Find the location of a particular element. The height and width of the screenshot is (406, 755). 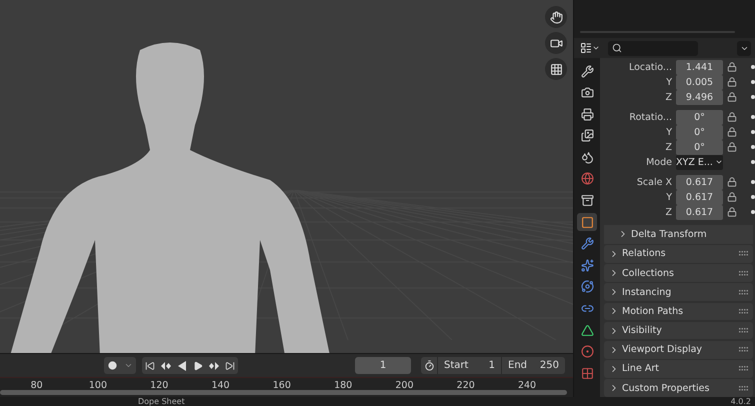

end-frame-field: End 250 is located at coordinates (533, 365).